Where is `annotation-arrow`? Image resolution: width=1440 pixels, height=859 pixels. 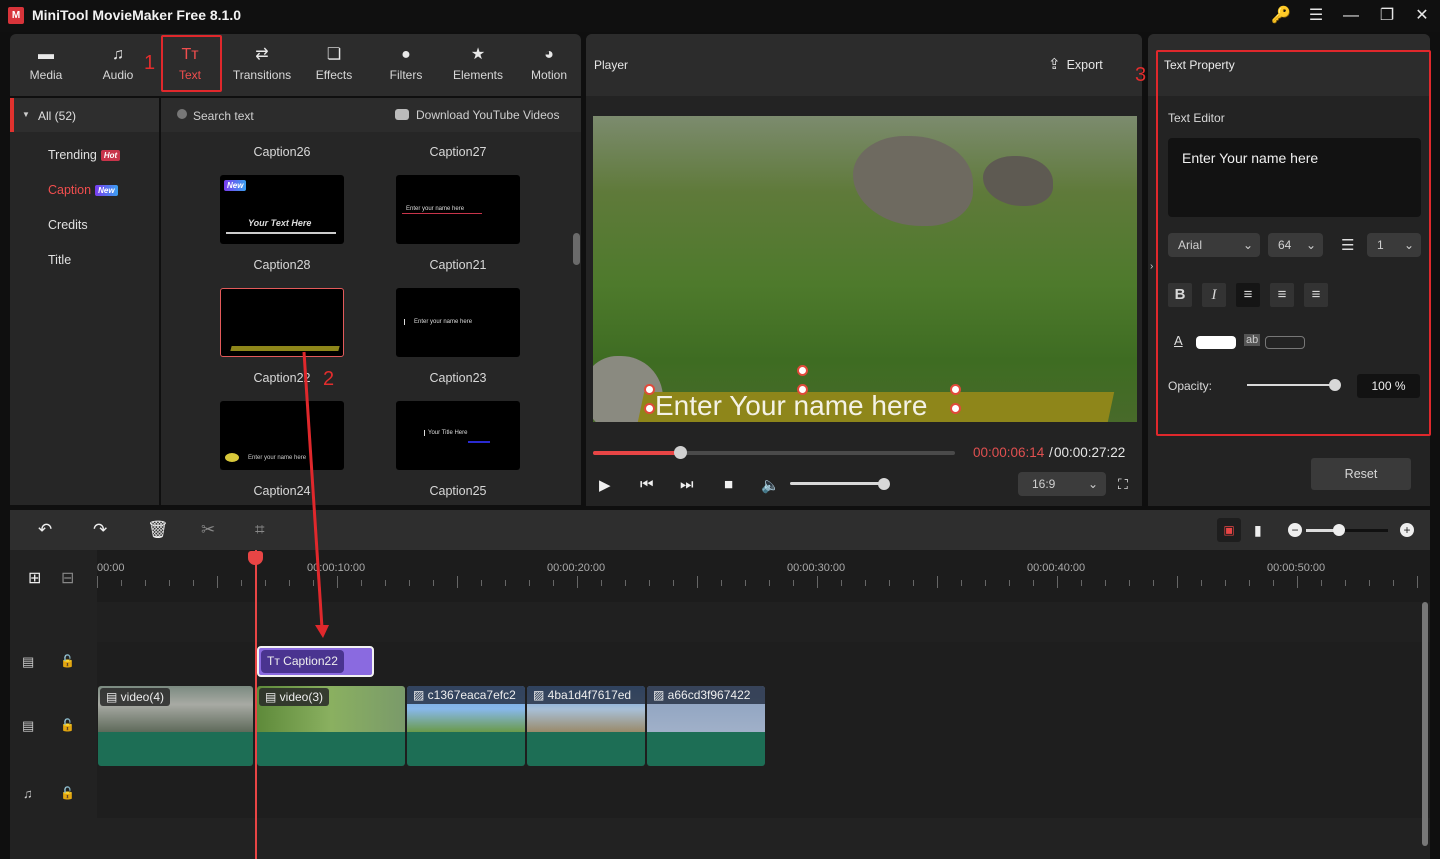
annotation-arrow is located at coordinates (315, 494).